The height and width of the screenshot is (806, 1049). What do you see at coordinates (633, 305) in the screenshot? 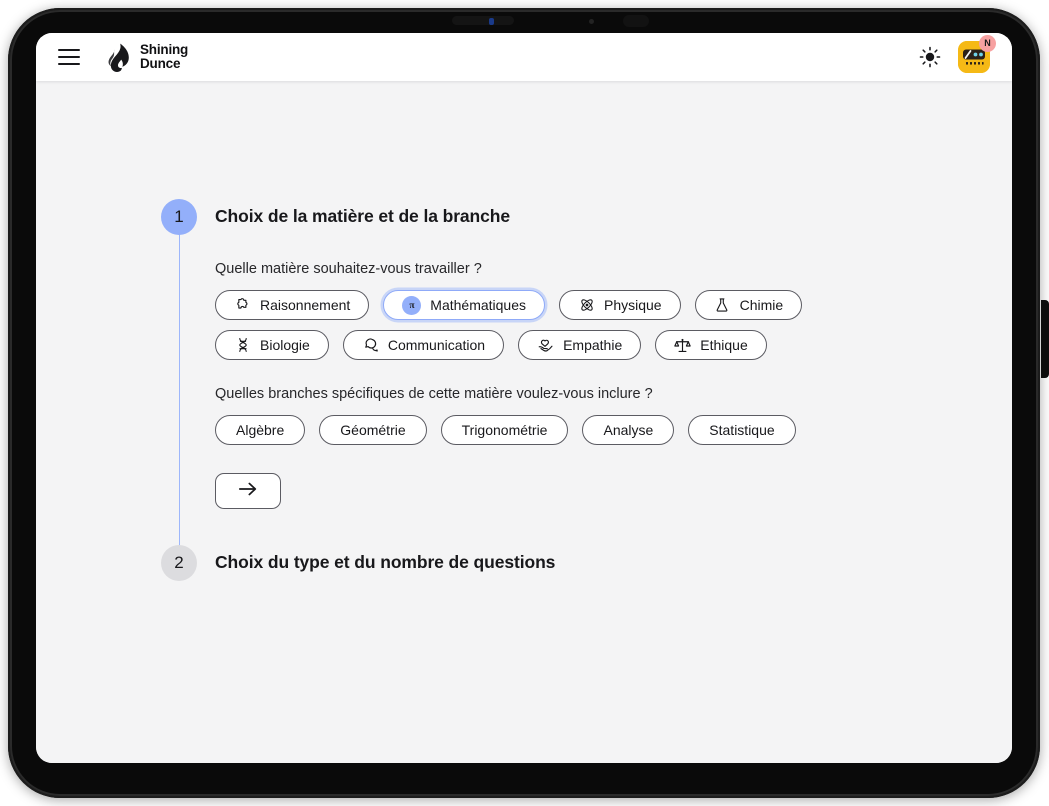
I see `chip-label: Physique` at bounding box center [633, 305].